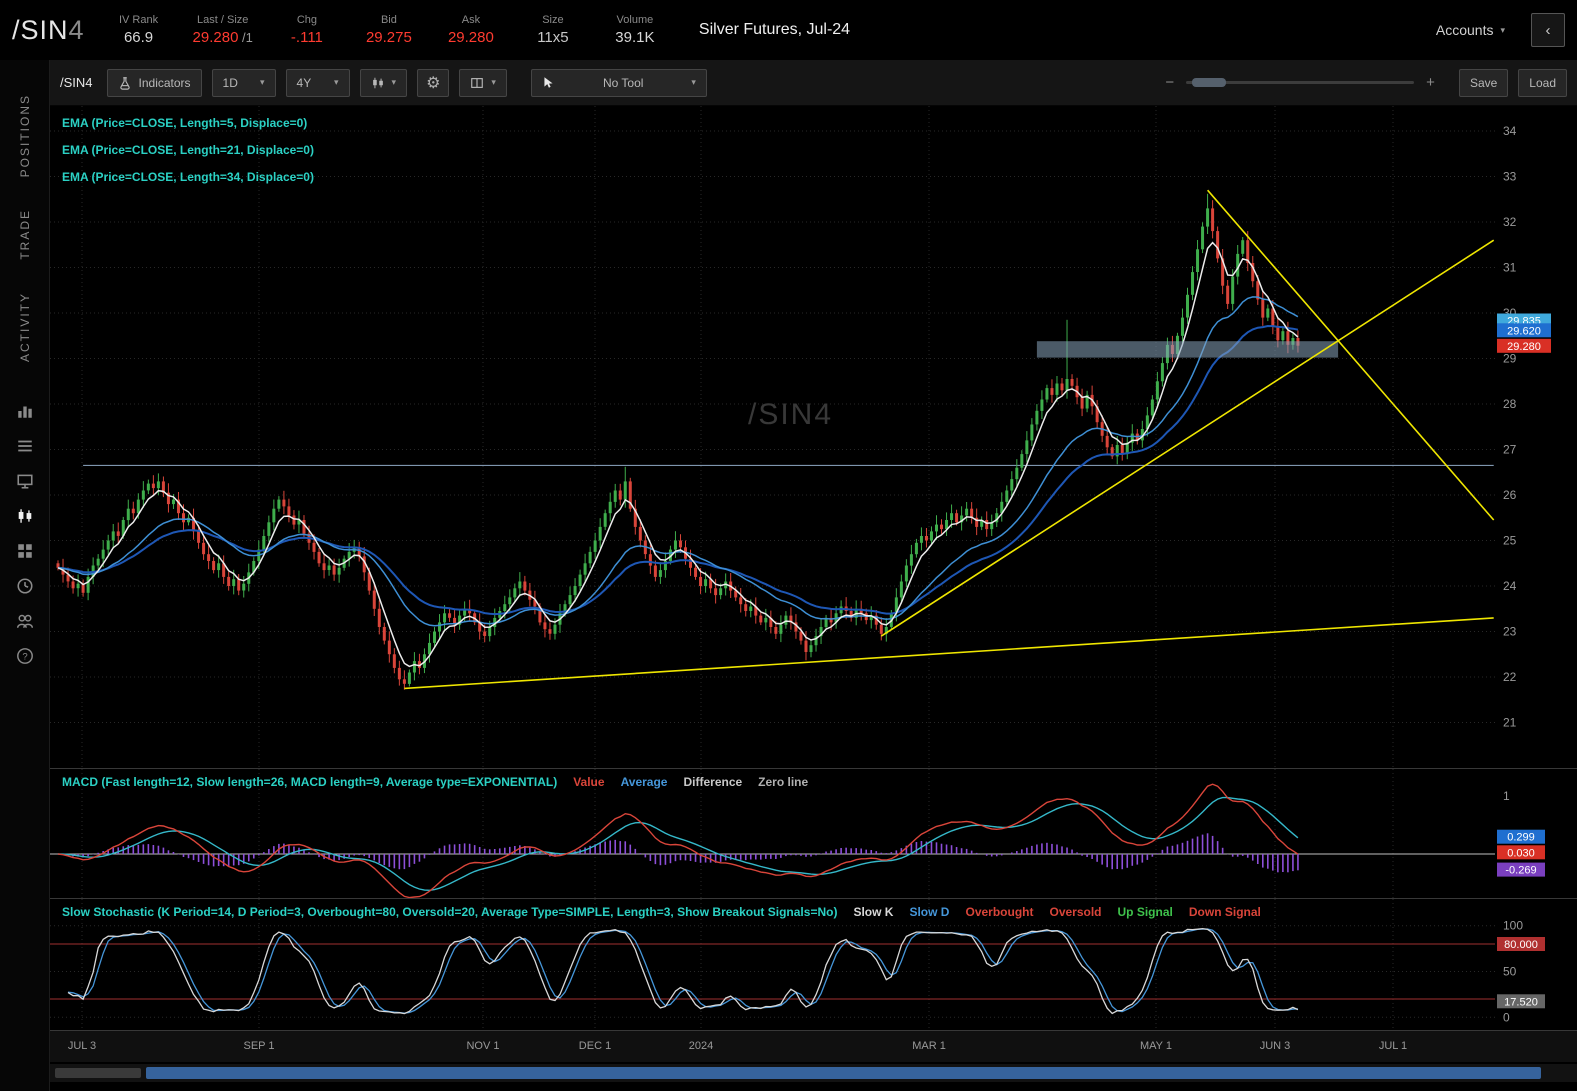  What do you see at coordinates (25, 481) in the screenshot?
I see `monitor-icon` at bounding box center [25, 481].